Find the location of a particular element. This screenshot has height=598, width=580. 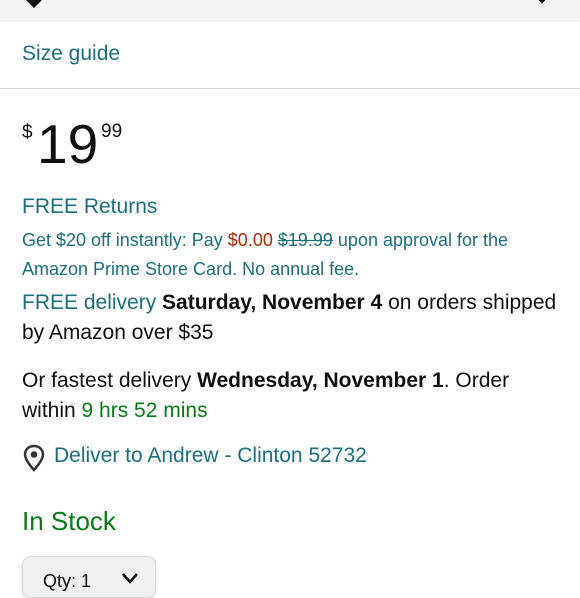

free-returns-link: FREE Returns is located at coordinates (89, 207).